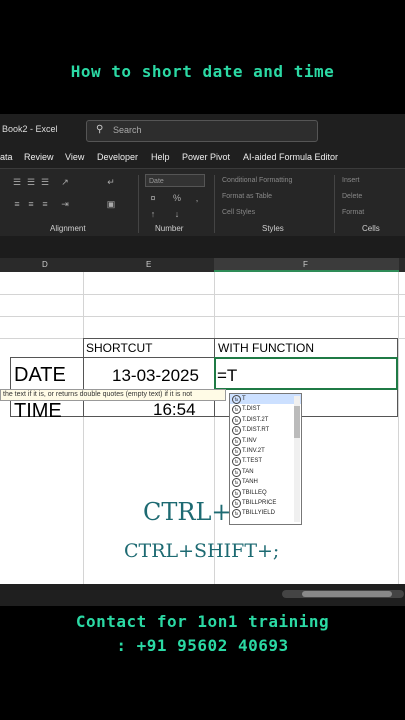  What do you see at coordinates (290, 157) in the screenshot?
I see `menu-ai-formula-editor: AI-aided Formula Editor` at bounding box center [290, 157].